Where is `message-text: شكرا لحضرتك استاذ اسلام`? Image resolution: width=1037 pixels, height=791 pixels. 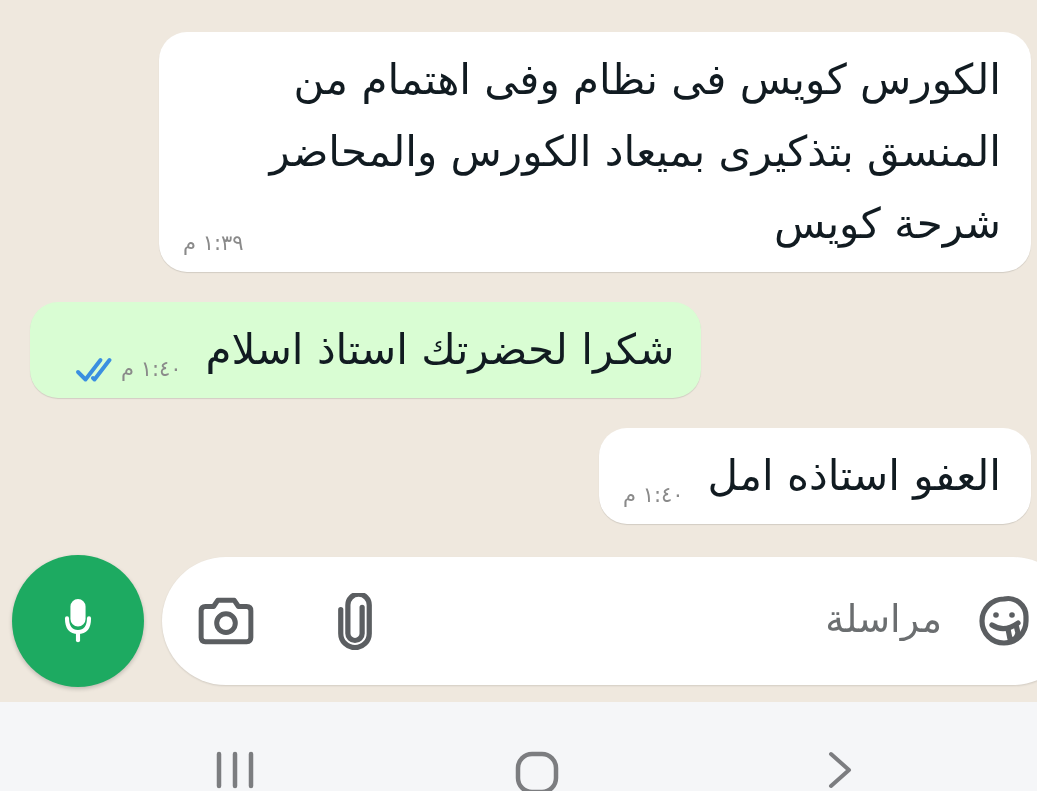 message-text: شكرا لحضرتك استاذ اسلام is located at coordinates (440, 349).